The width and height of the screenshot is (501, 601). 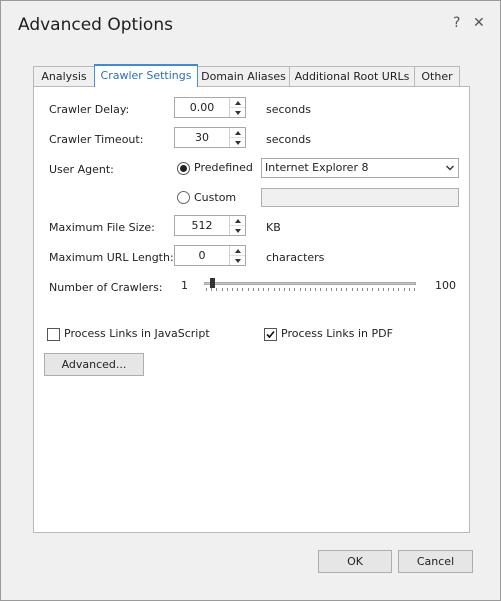 I want to click on user-agent-label: User Agent:, so click(x=81, y=169).